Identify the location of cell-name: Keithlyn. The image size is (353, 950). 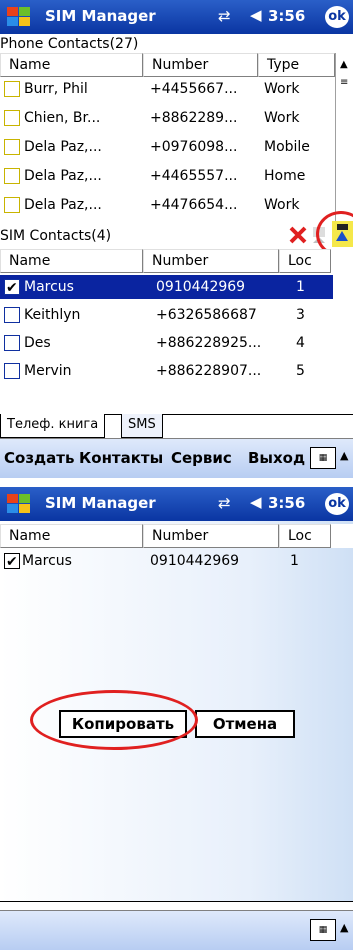
(52, 315).